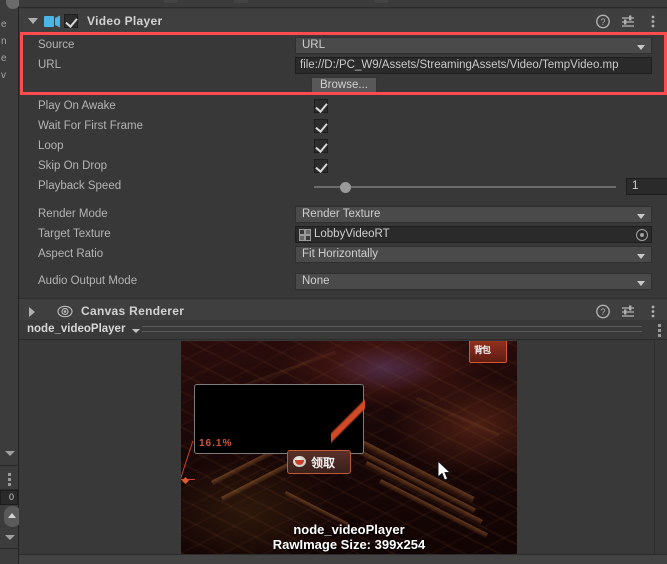 The image size is (667, 564). Describe the element at coordinates (71, 254) in the screenshot. I see `row-aspect-ratio-label: Aspect Ratio` at that location.